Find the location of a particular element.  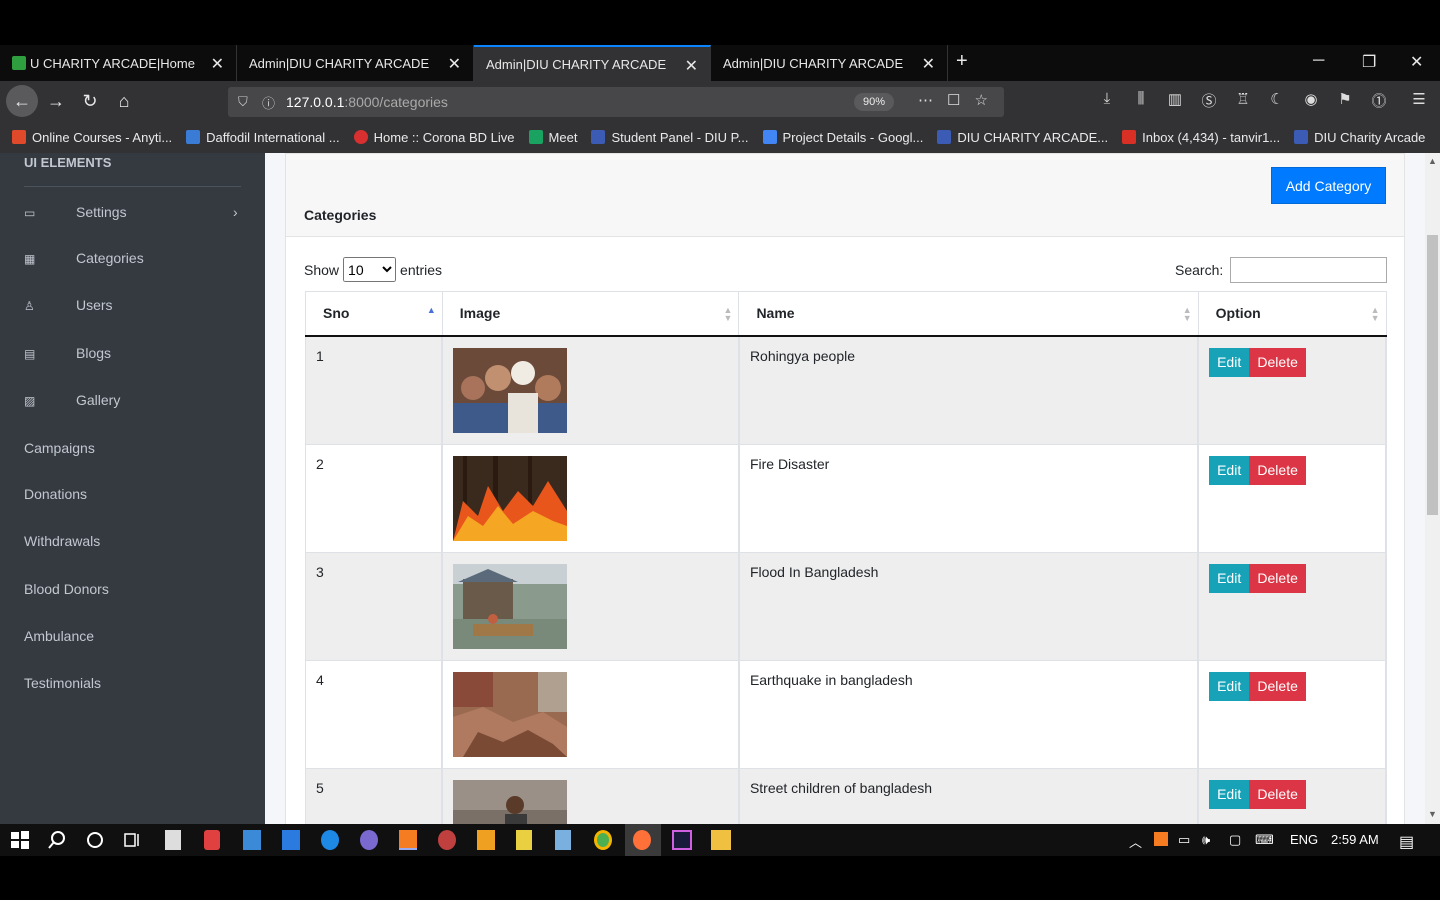

battery-icon: ▭ is located at coordinates (1184, 840).